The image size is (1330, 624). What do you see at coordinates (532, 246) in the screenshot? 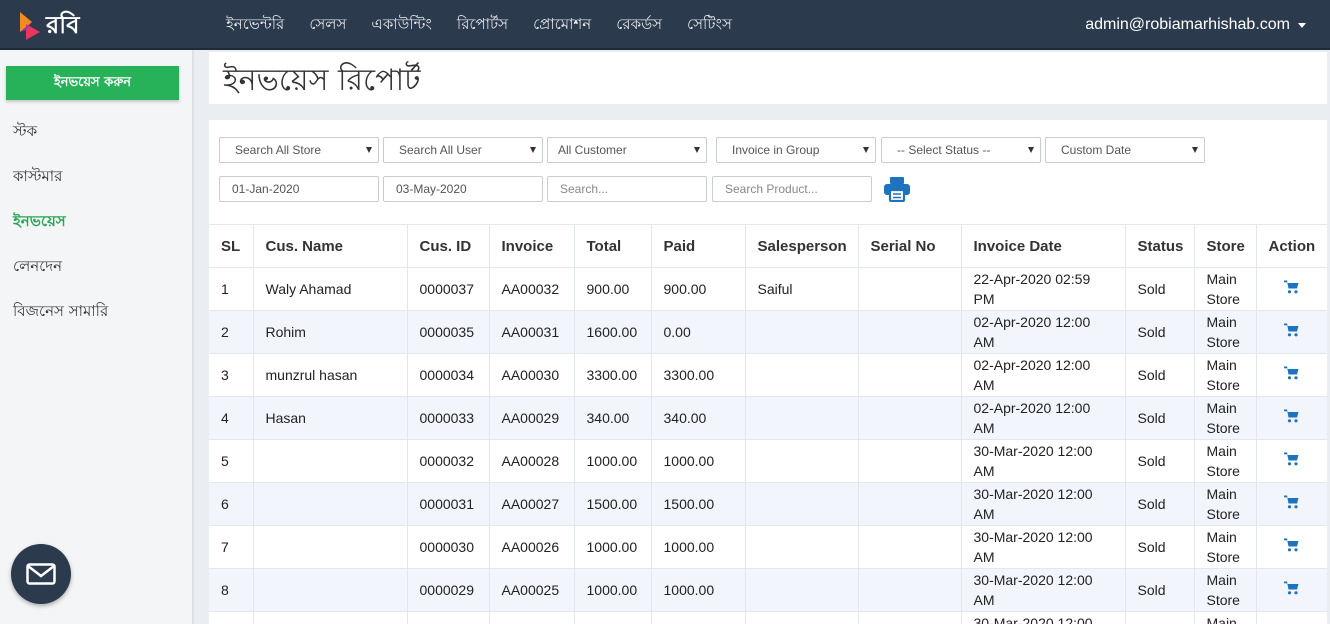
I see `col-invoice-header: Invoice` at bounding box center [532, 246].